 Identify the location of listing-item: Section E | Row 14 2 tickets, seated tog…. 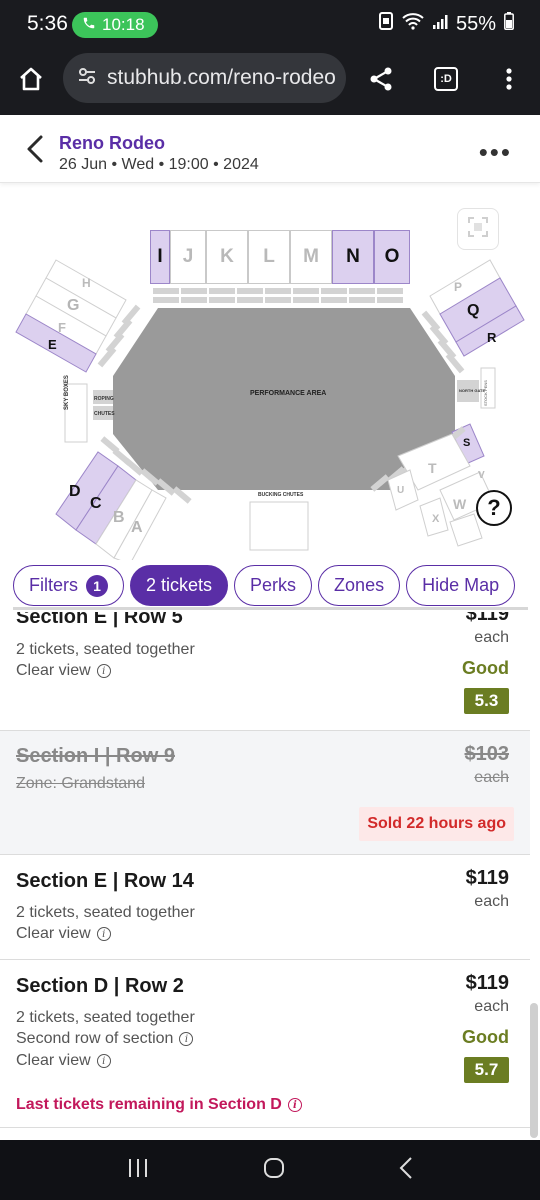
(265, 907).